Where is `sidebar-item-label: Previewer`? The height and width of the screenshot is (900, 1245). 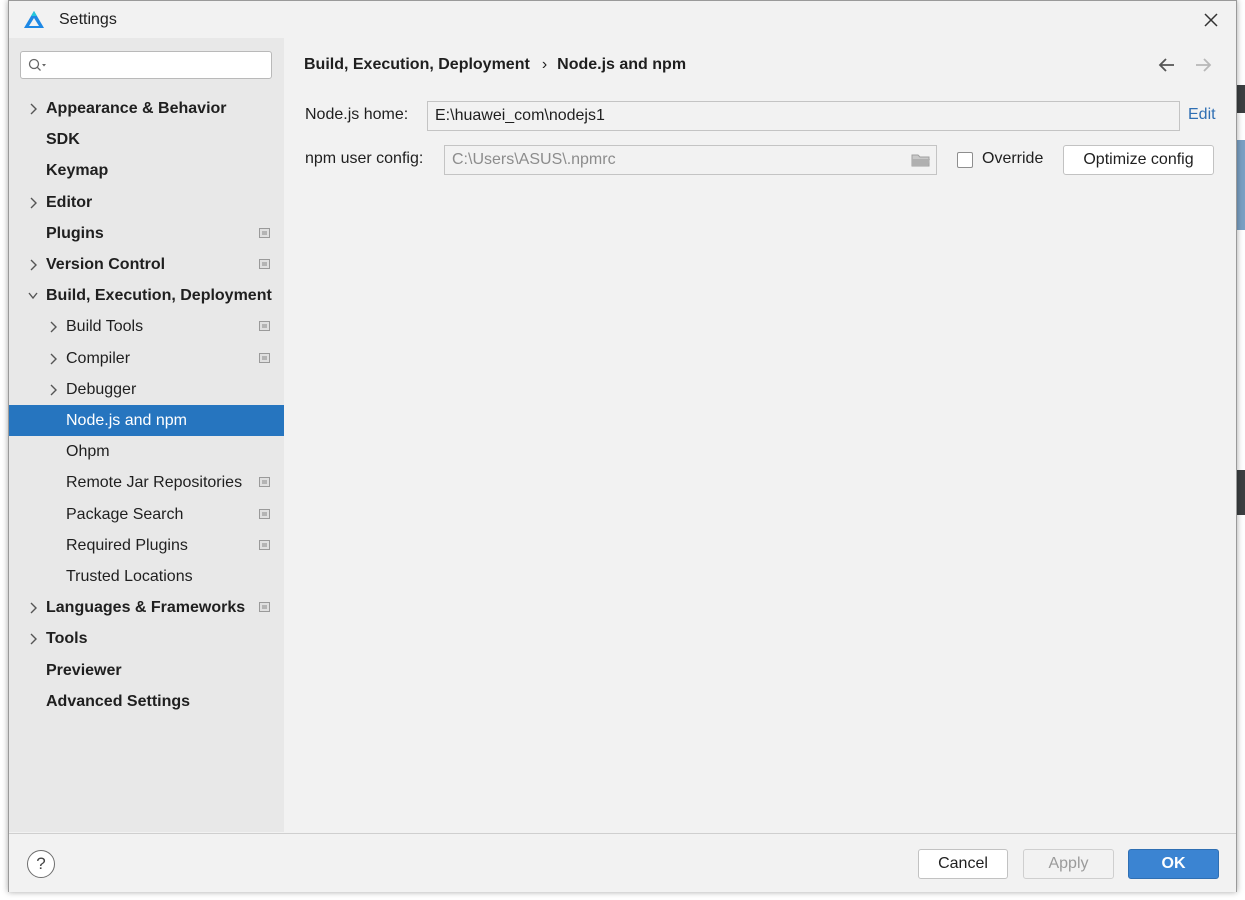 sidebar-item-label: Previewer is located at coordinates (84, 670).